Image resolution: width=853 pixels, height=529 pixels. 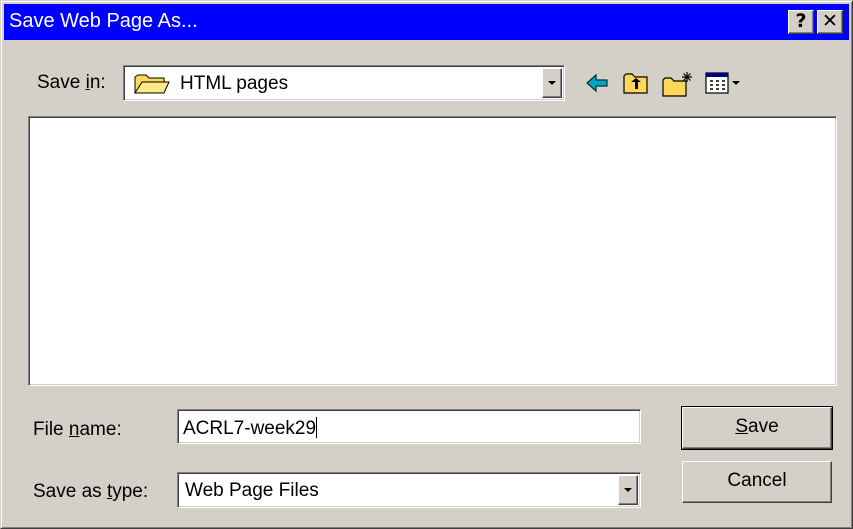 What do you see at coordinates (426, 22) in the screenshot?
I see `title-bar: Save Web Page As... ? ✕` at bounding box center [426, 22].